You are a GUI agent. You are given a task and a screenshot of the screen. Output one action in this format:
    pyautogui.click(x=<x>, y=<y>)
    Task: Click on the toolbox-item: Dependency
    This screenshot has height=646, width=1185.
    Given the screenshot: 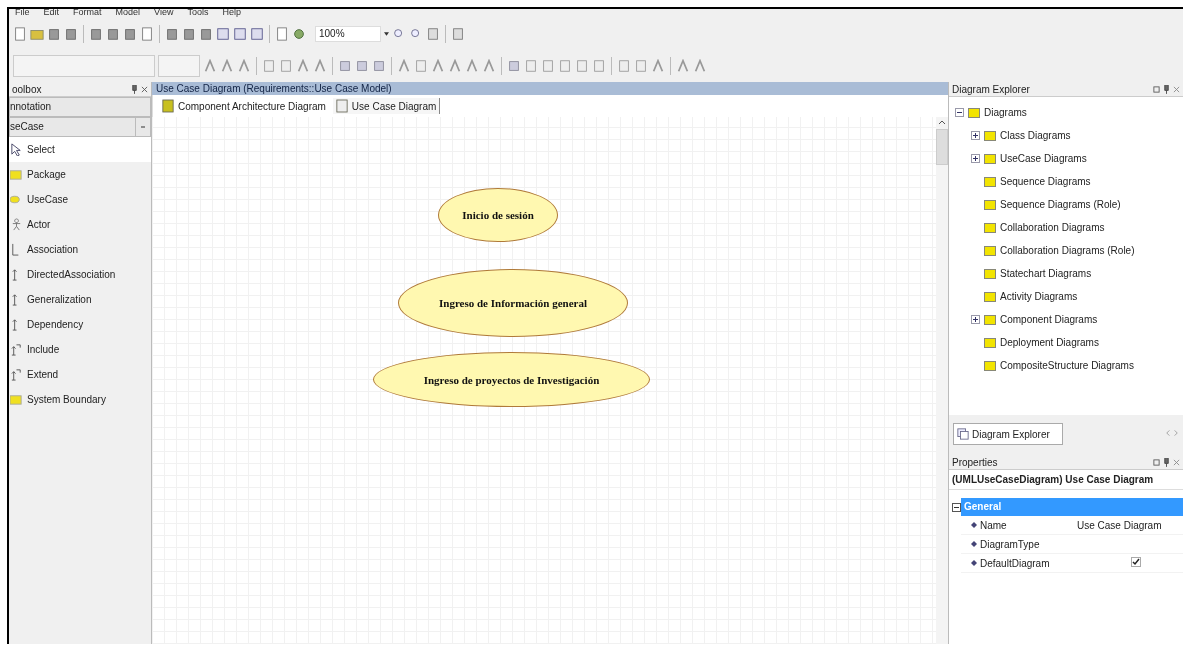 What is the action you would take?
    pyautogui.click(x=80, y=324)
    